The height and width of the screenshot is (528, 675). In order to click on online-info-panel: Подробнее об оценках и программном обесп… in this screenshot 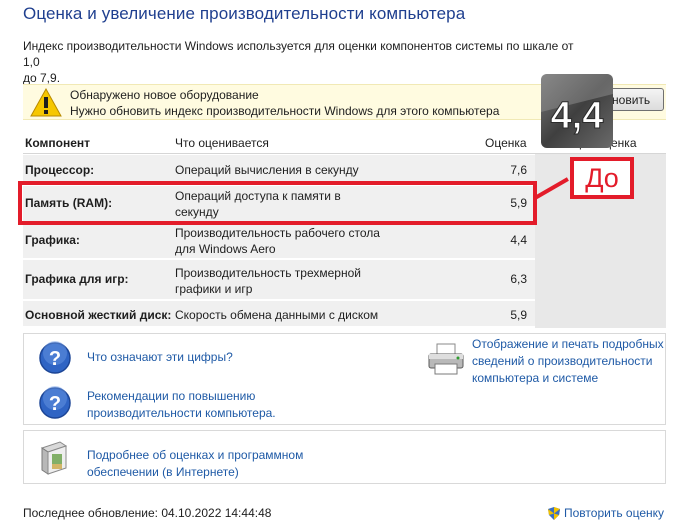, I will do `click(344, 457)`.